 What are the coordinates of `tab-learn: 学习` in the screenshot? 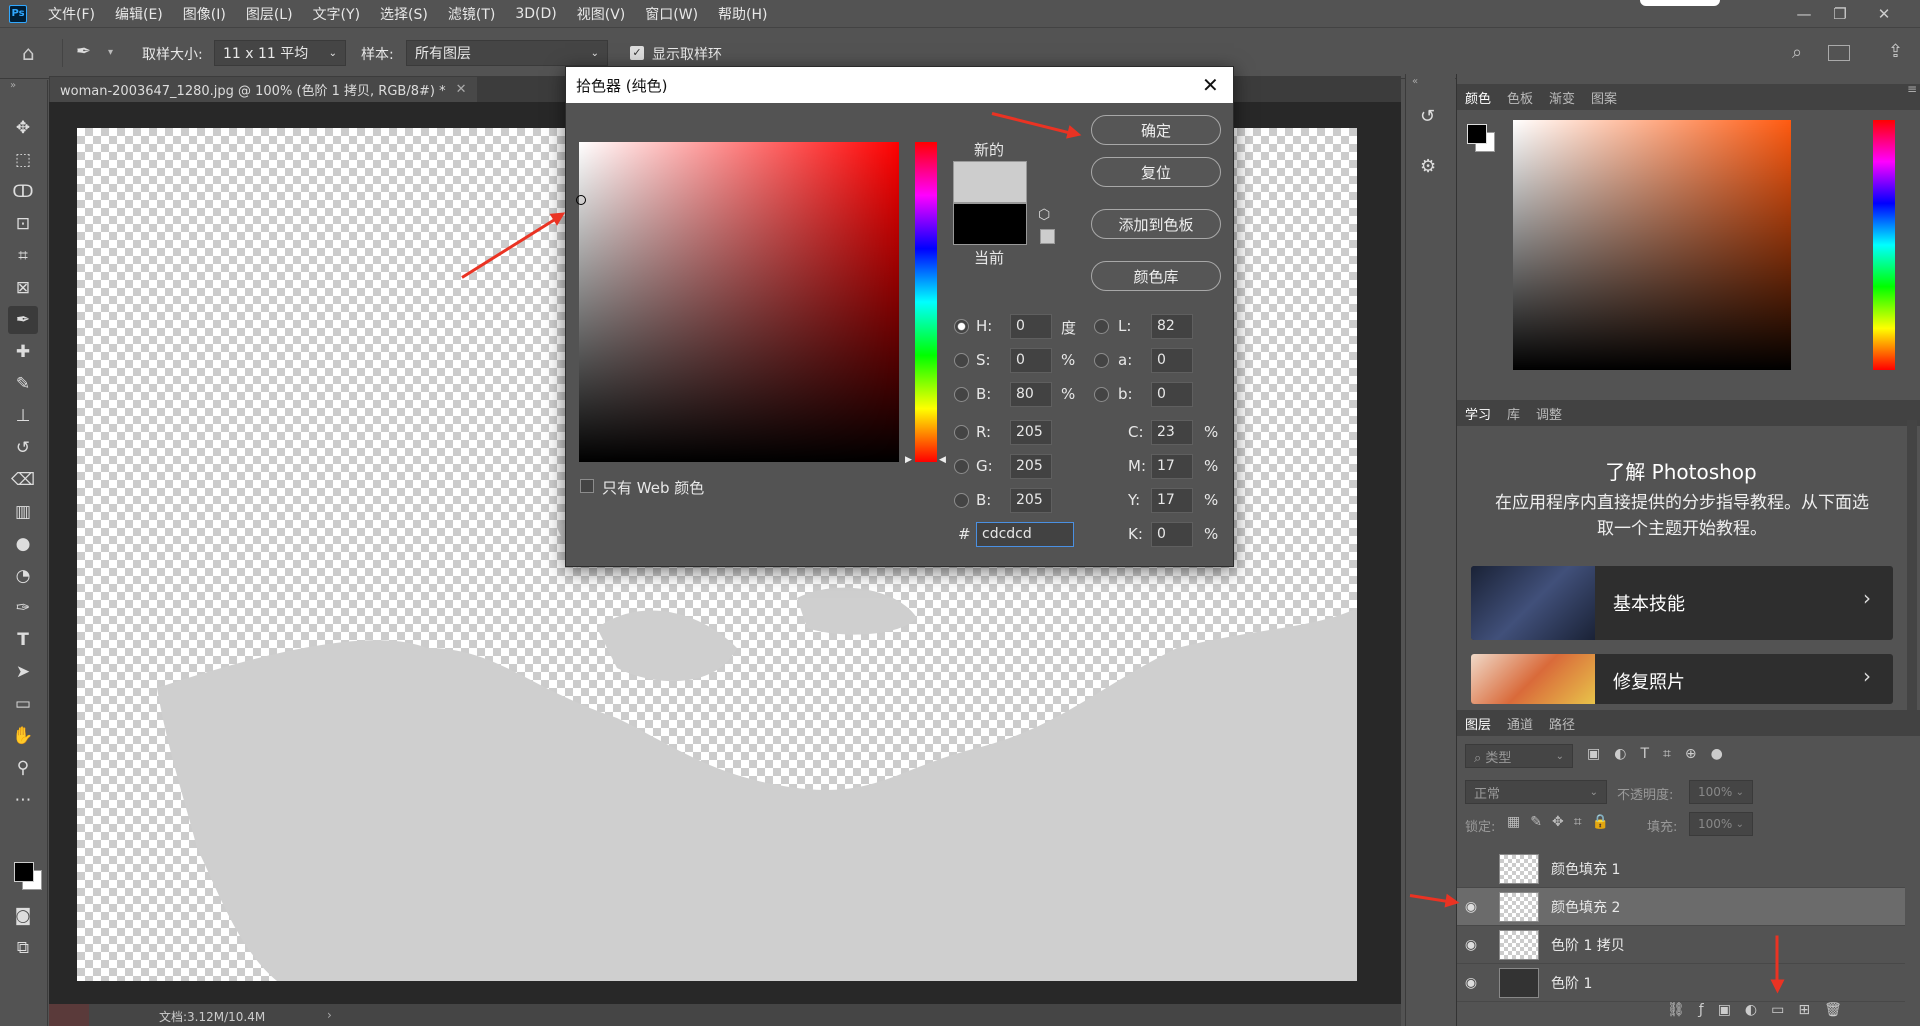 It's located at (1478, 413).